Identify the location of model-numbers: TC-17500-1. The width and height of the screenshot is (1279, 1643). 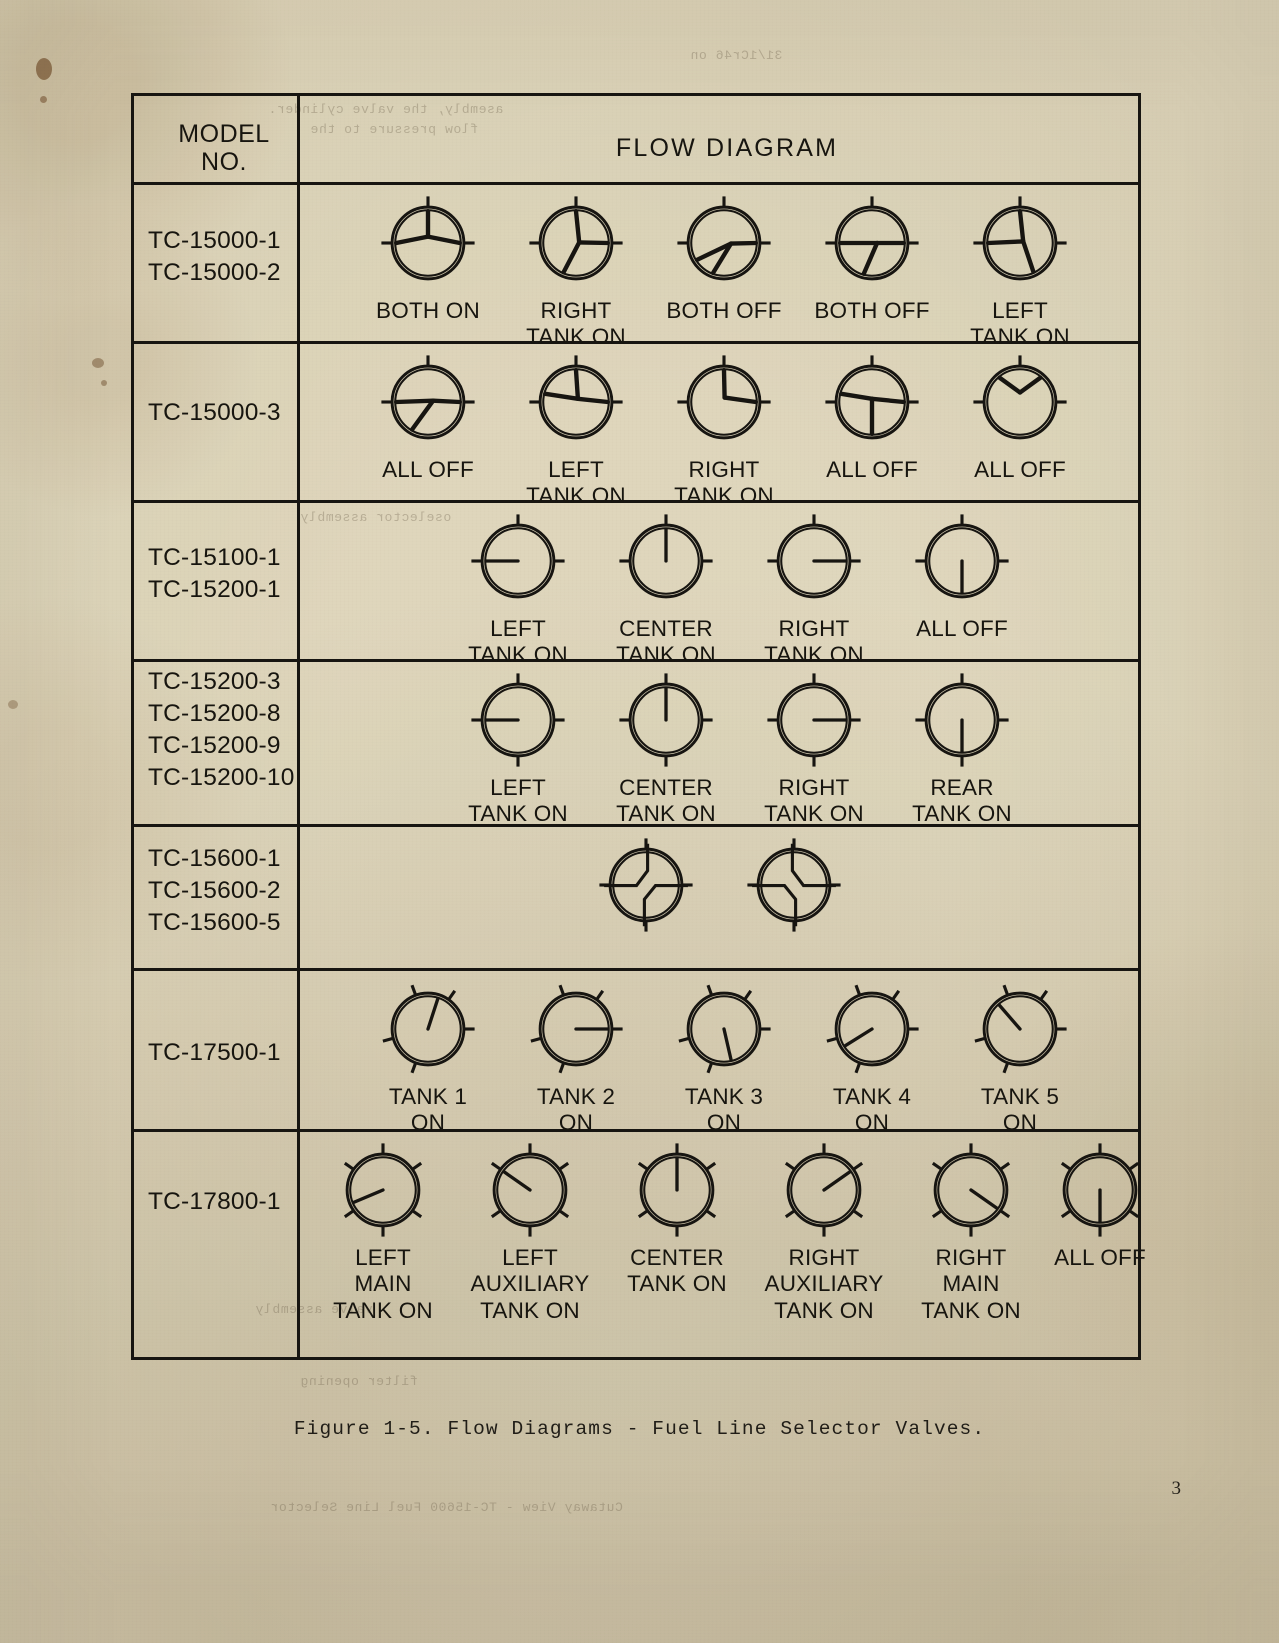
(214, 1052).